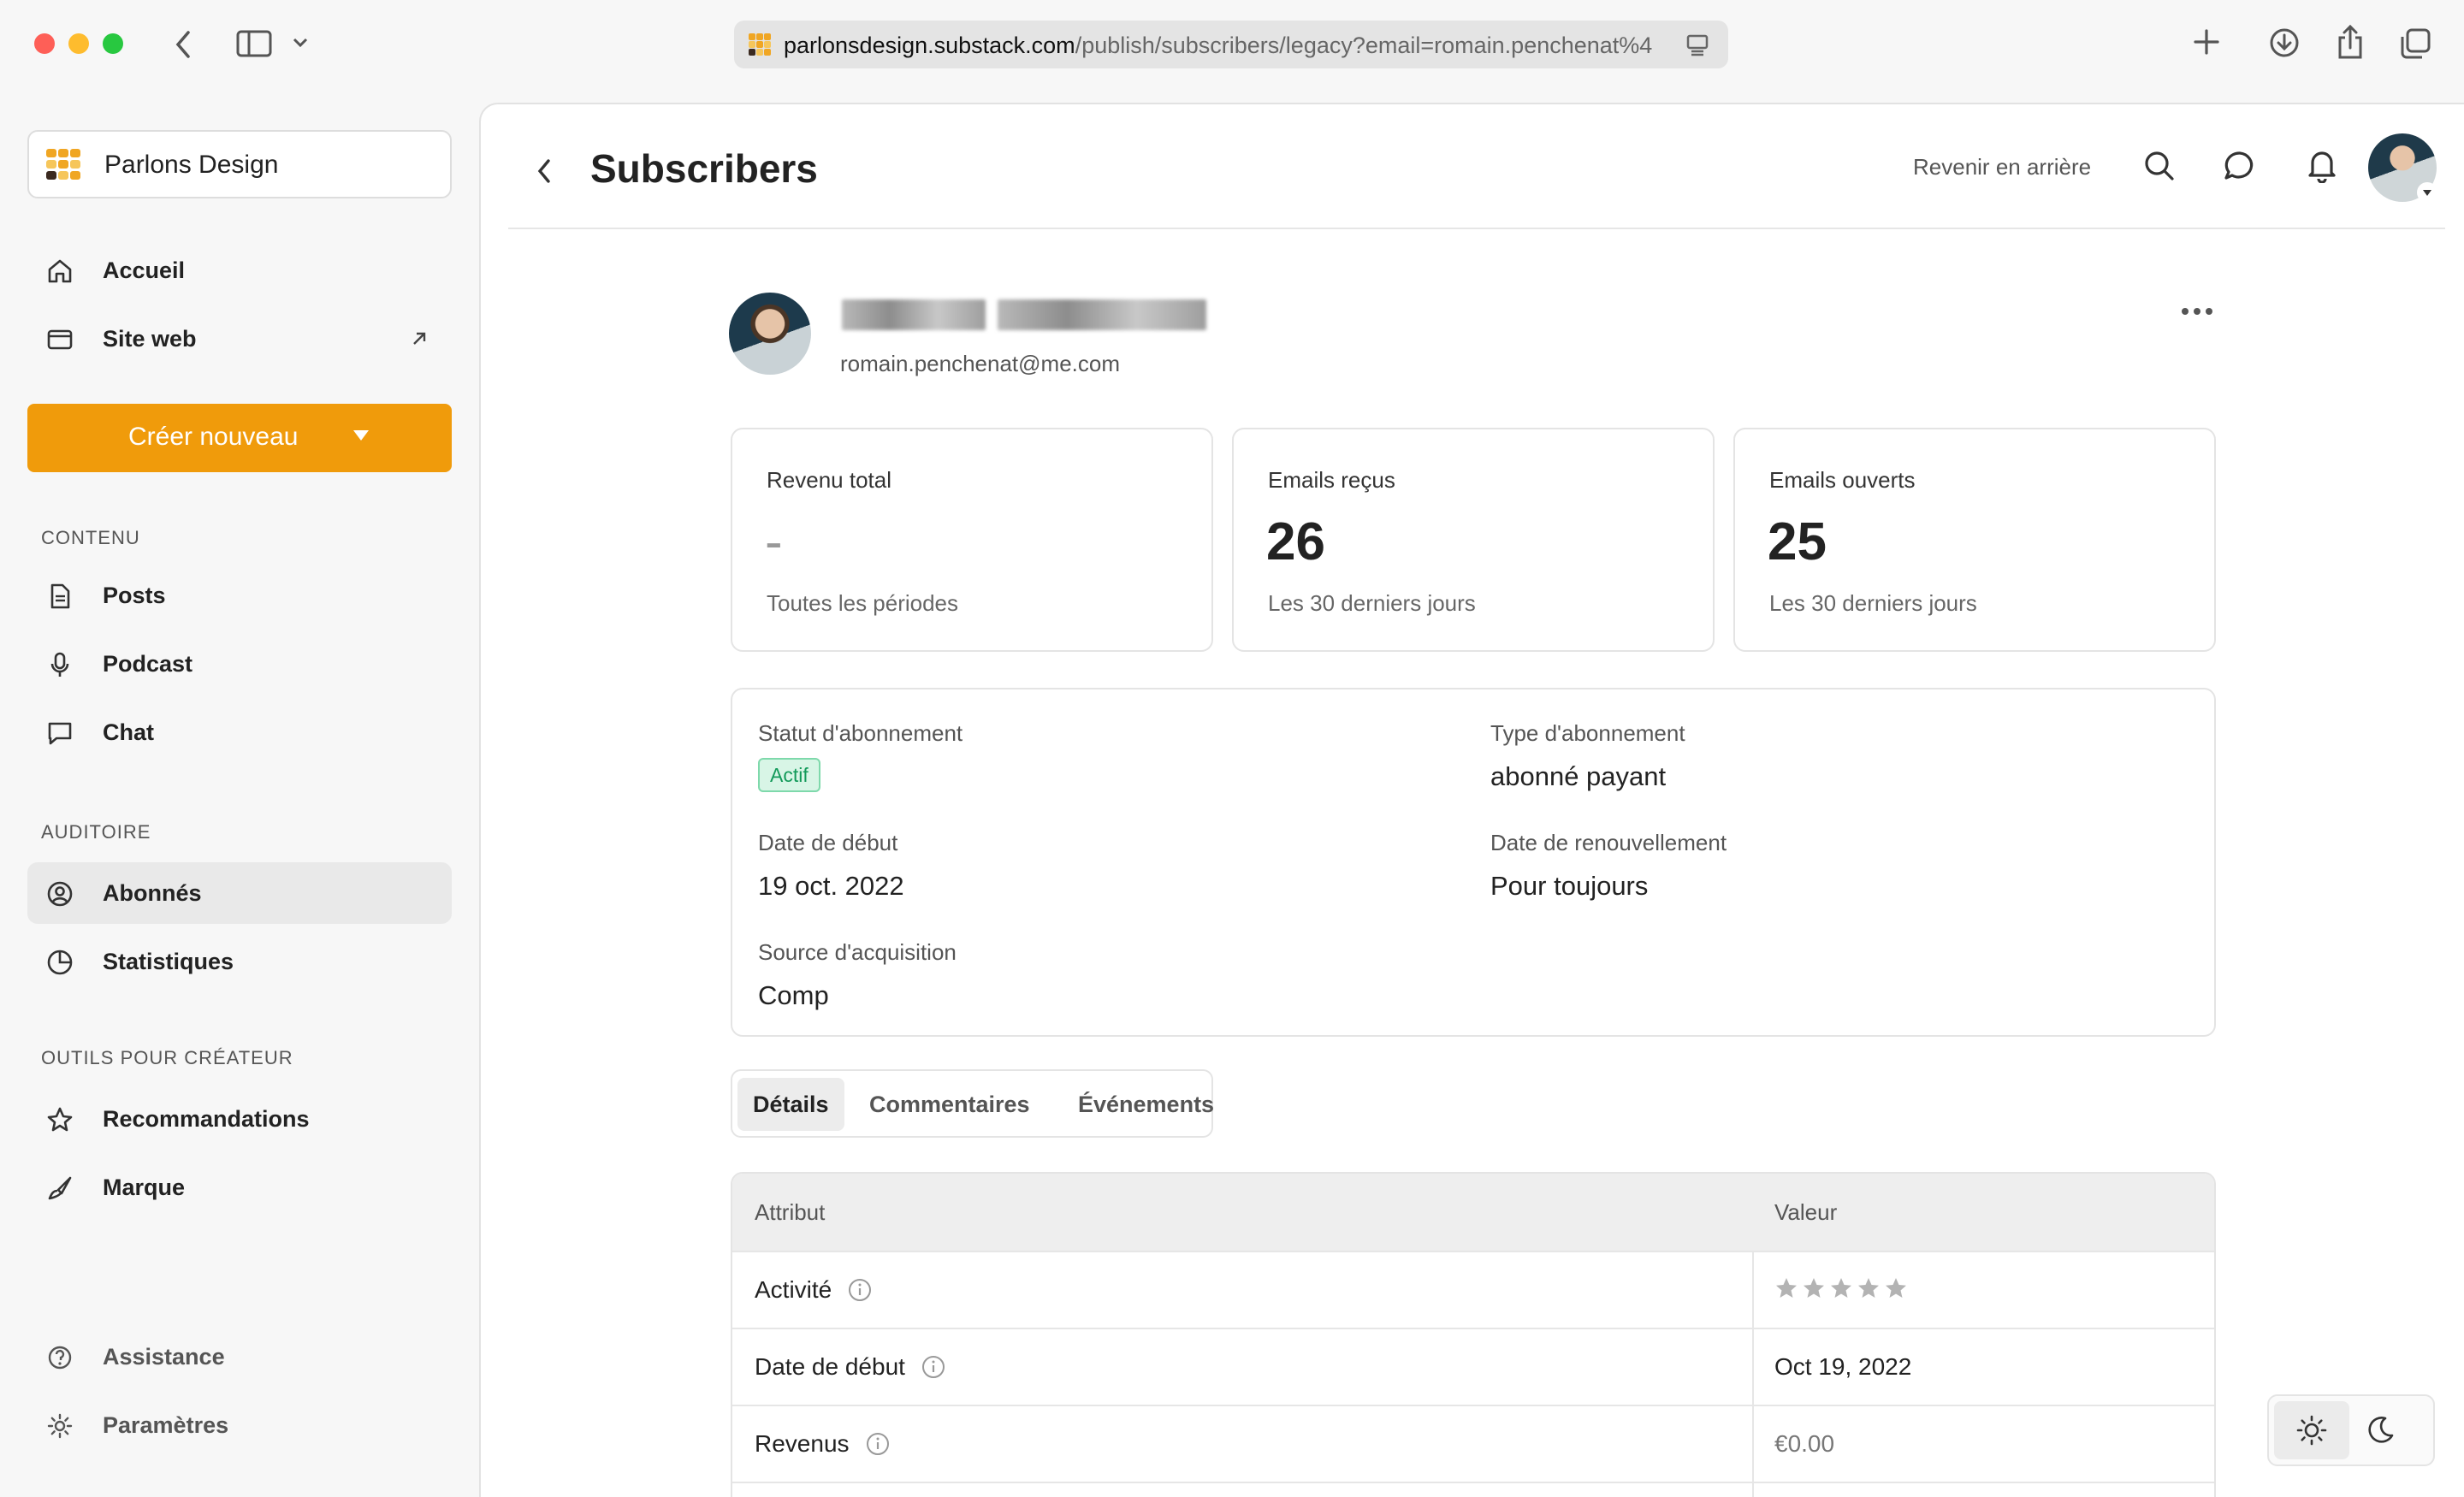 This screenshot has width=2464, height=1497. What do you see at coordinates (789, 775) in the screenshot?
I see `status-badge: Actif` at bounding box center [789, 775].